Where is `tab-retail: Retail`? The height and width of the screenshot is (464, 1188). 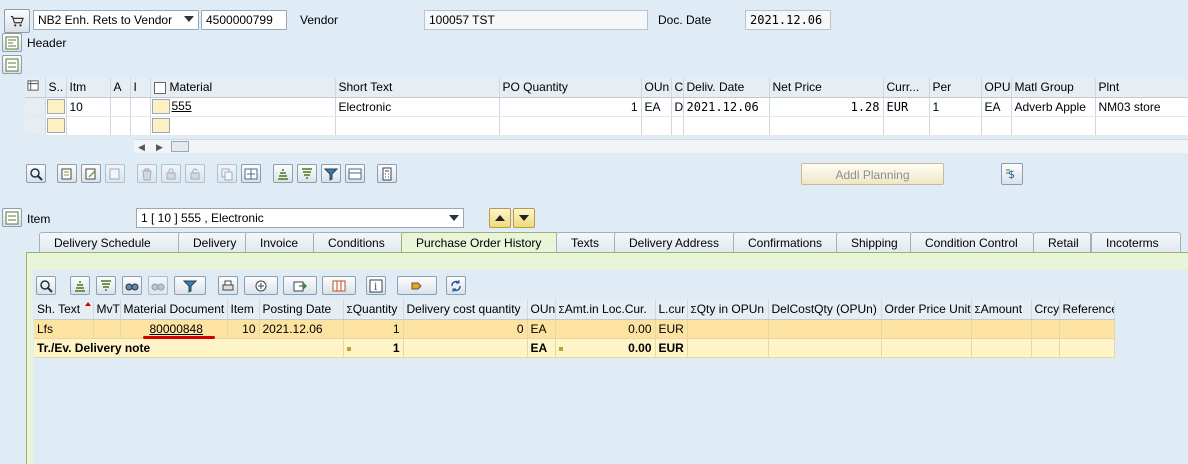
tab-retail: Retail is located at coordinates (1062, 242).